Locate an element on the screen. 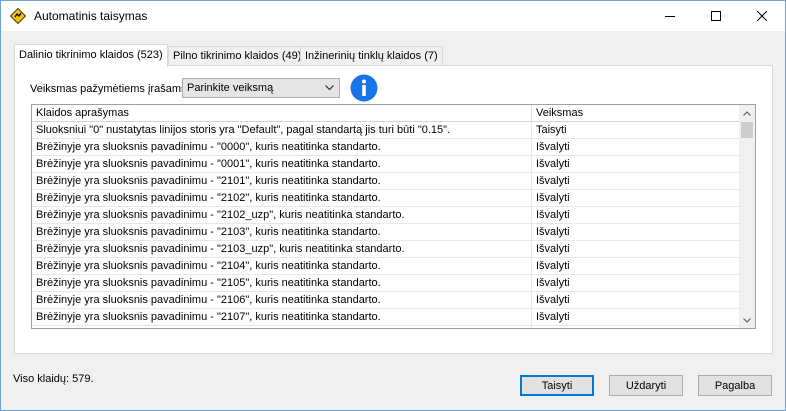  total-errors-label: Viso klaidų: 579. is located at coordinates (53, 379).